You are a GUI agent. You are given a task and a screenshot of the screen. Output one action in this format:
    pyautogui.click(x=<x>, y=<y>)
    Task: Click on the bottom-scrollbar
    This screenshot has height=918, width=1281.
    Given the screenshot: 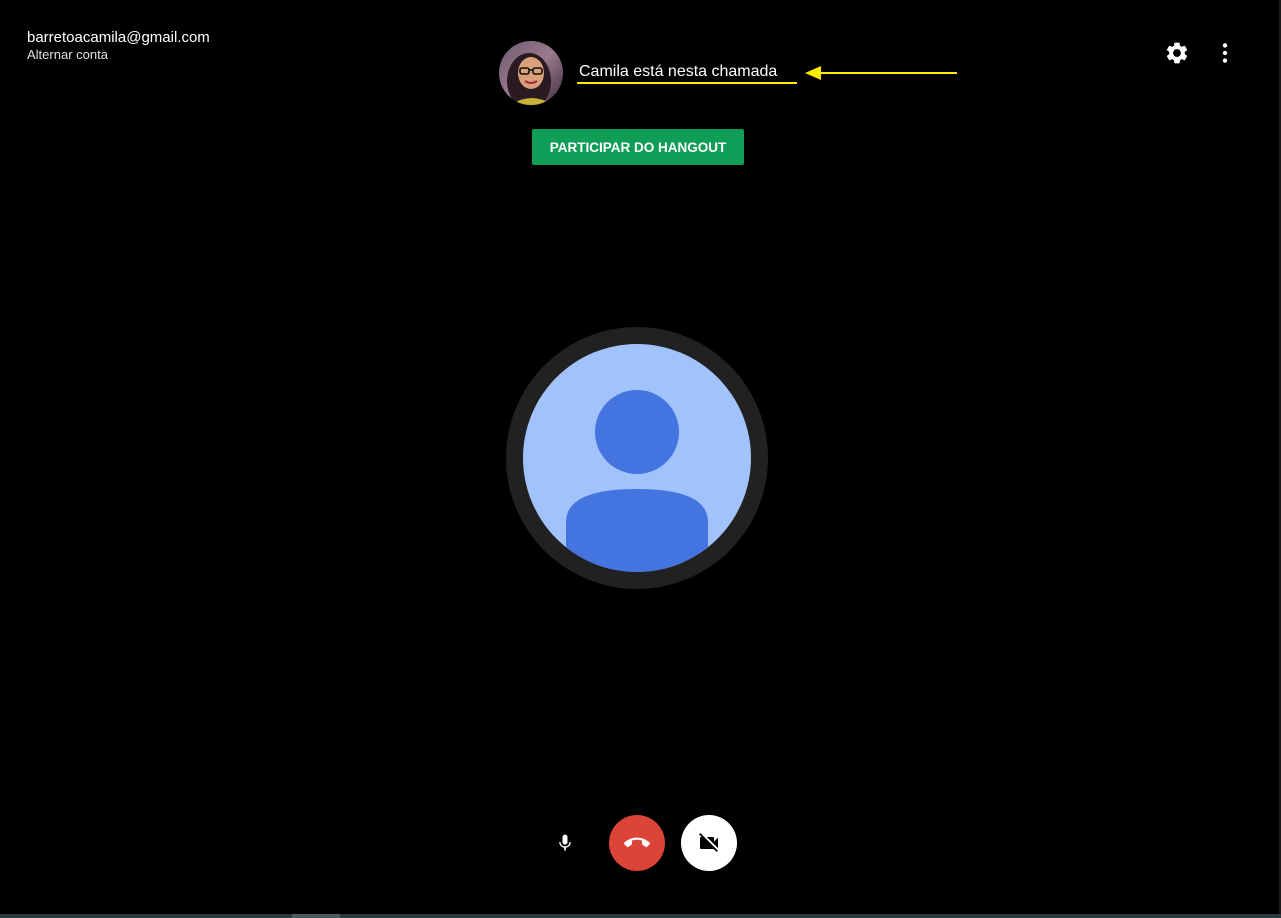 What is the action you would take?
    pyautogui.click(x=640, y=916)
    